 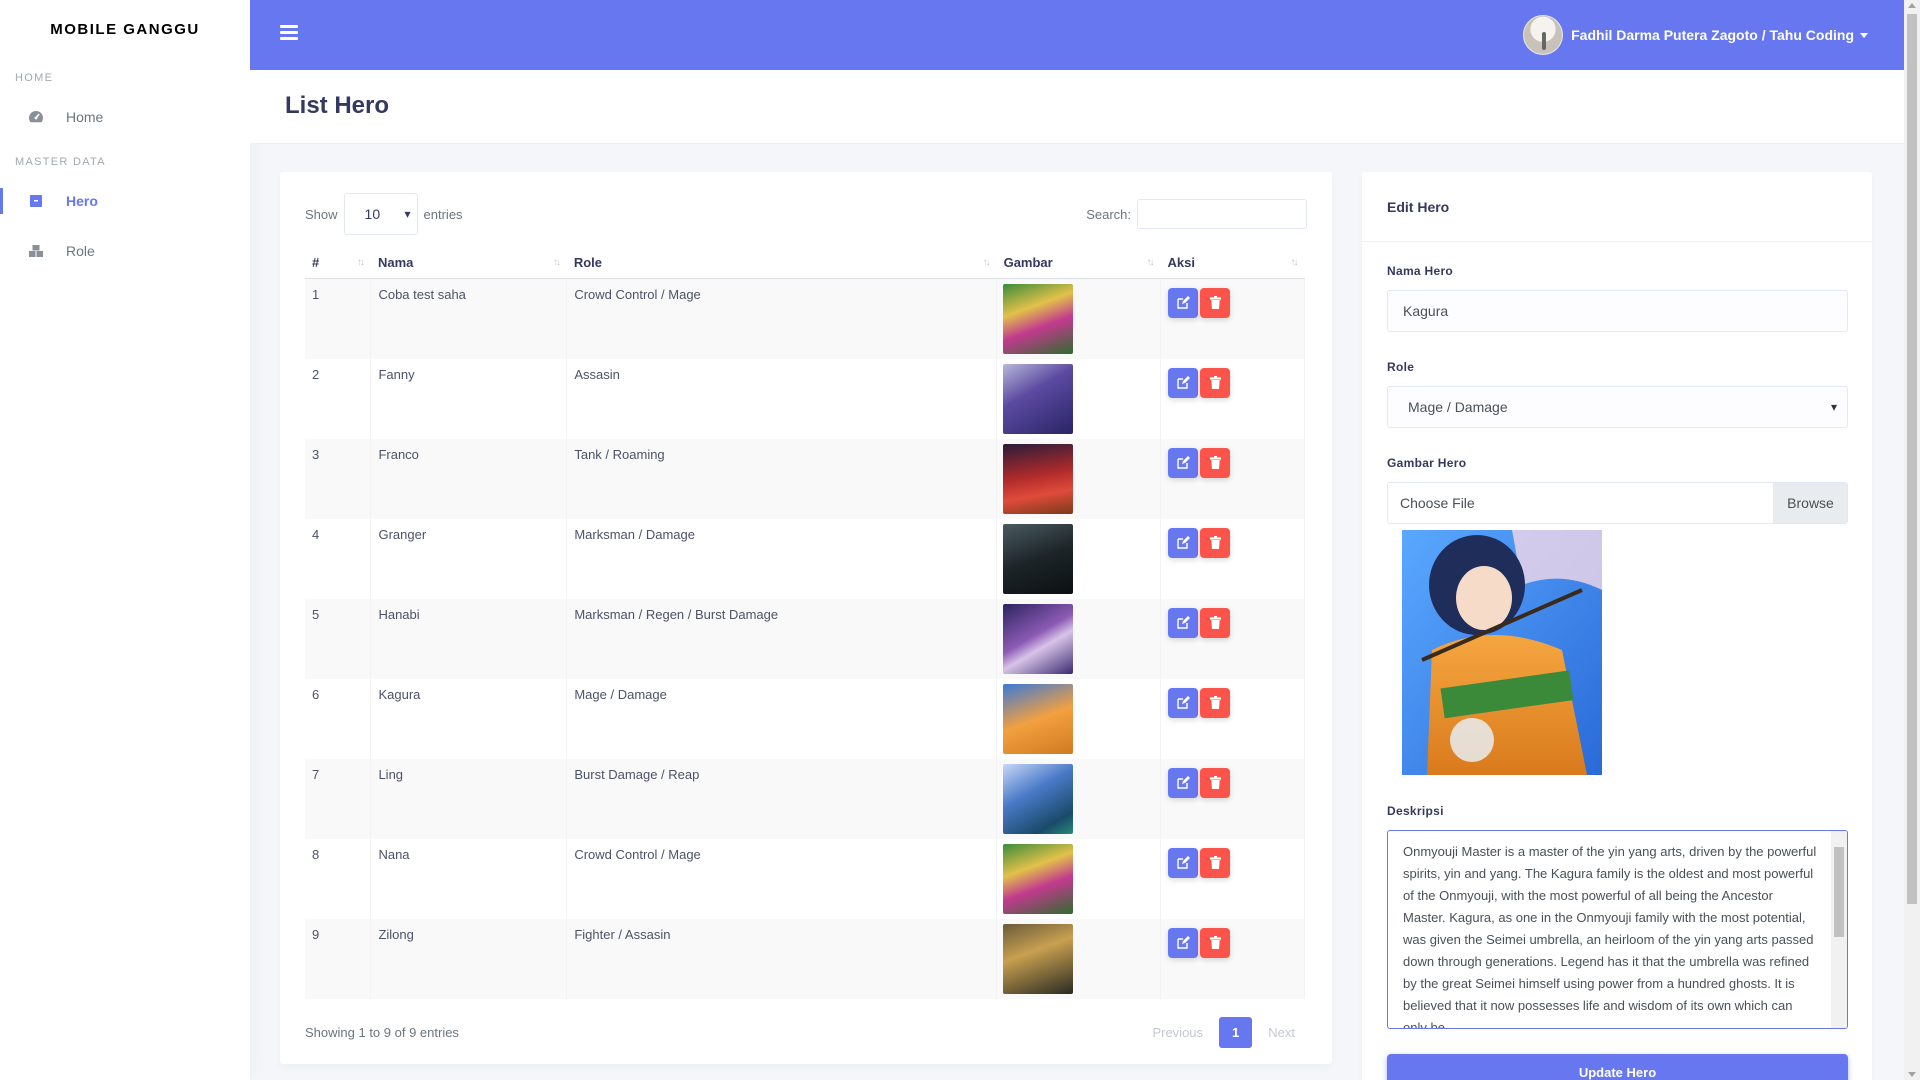 I want to click on nama-hero-input: Kagura, so click(x=1617, y=311).